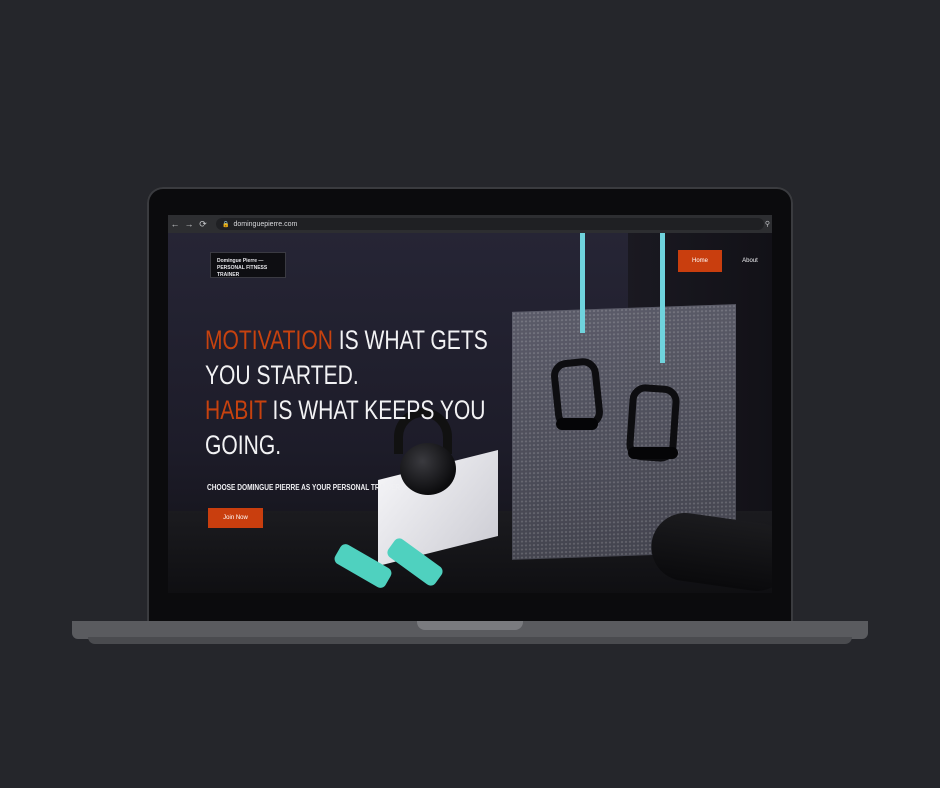 This screenshot has height=788, width=940. I want to click on browser-toolbar: ← → ⟳ 🔒 dominguepierre.com ⚲, so click(470, 224).